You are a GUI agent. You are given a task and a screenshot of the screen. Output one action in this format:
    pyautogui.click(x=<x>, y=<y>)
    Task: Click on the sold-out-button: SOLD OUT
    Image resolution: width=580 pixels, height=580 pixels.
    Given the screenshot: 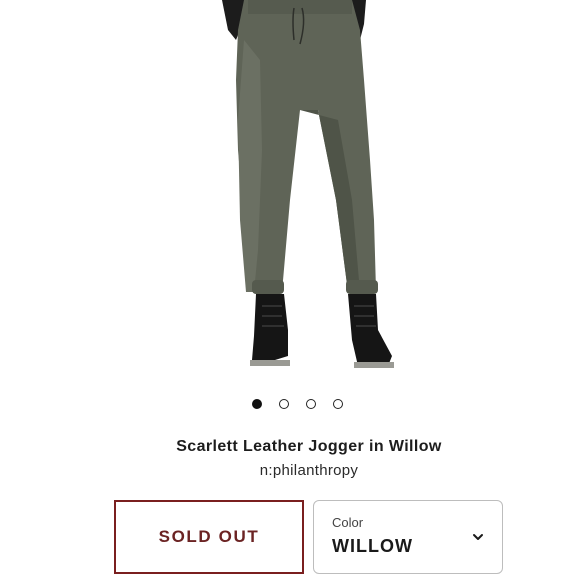 What is the action you would take?
    pyautogui.click(x=209, y=537)
    